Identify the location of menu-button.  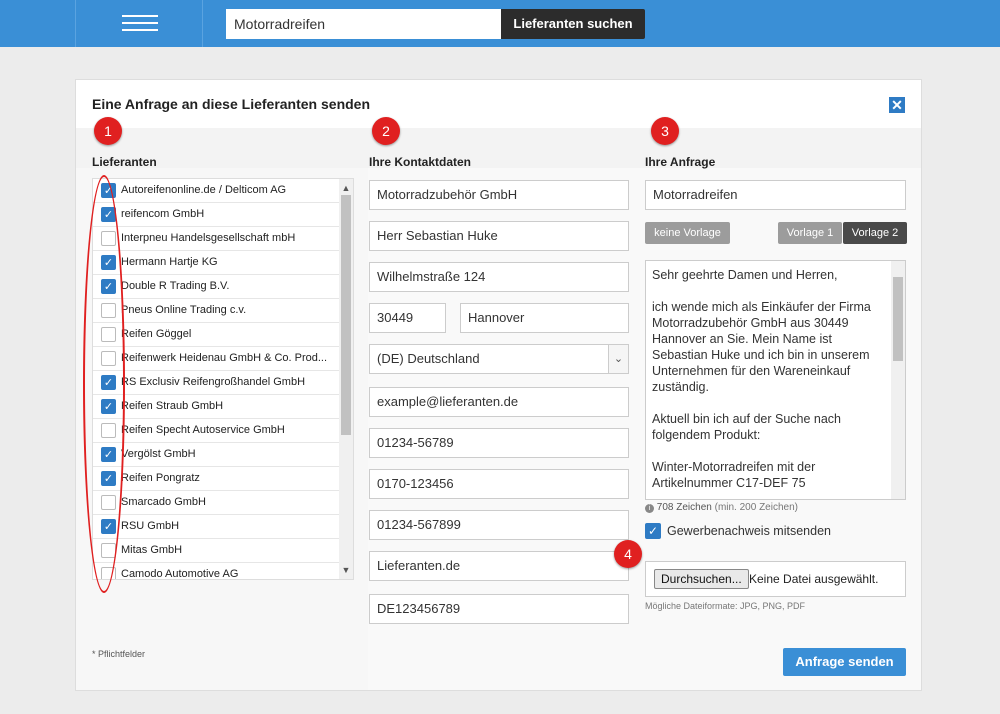
(139, 23).